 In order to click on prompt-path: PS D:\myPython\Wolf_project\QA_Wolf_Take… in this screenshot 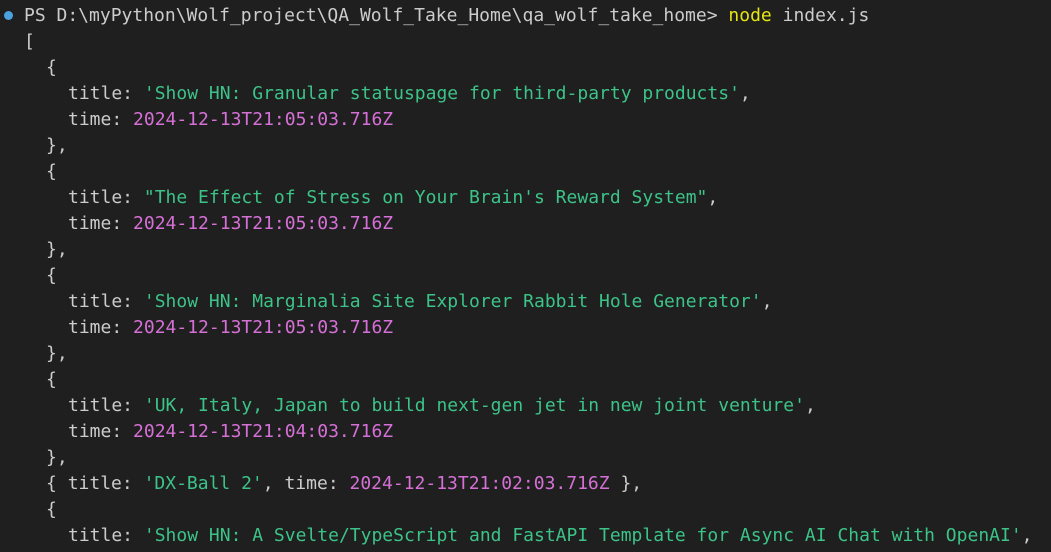, I will do `click(371, 15)`.